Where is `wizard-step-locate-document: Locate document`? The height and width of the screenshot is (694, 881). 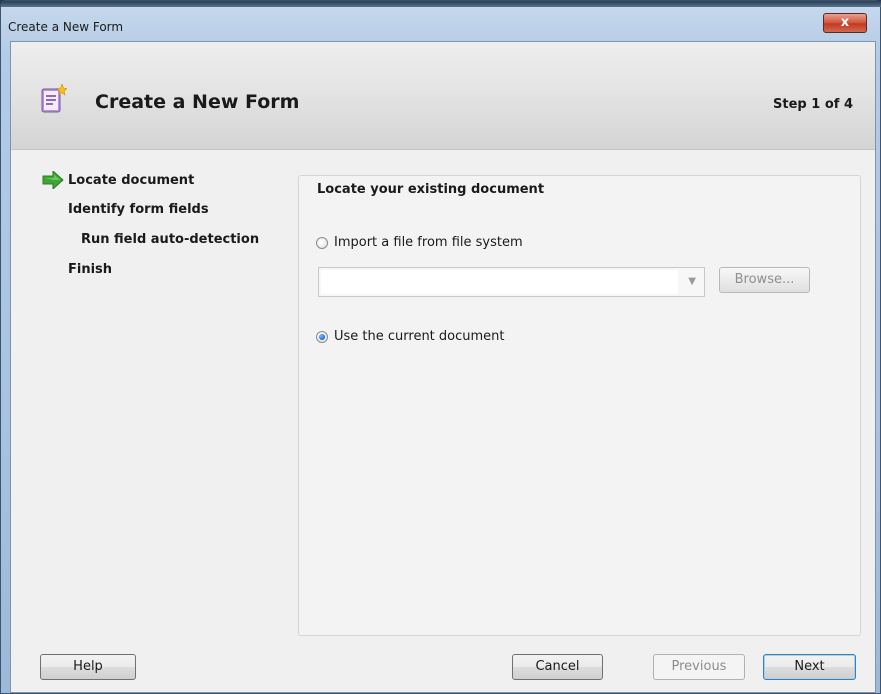
wizard-step-locate-document: Locate document is located at coordinates (131, 180).